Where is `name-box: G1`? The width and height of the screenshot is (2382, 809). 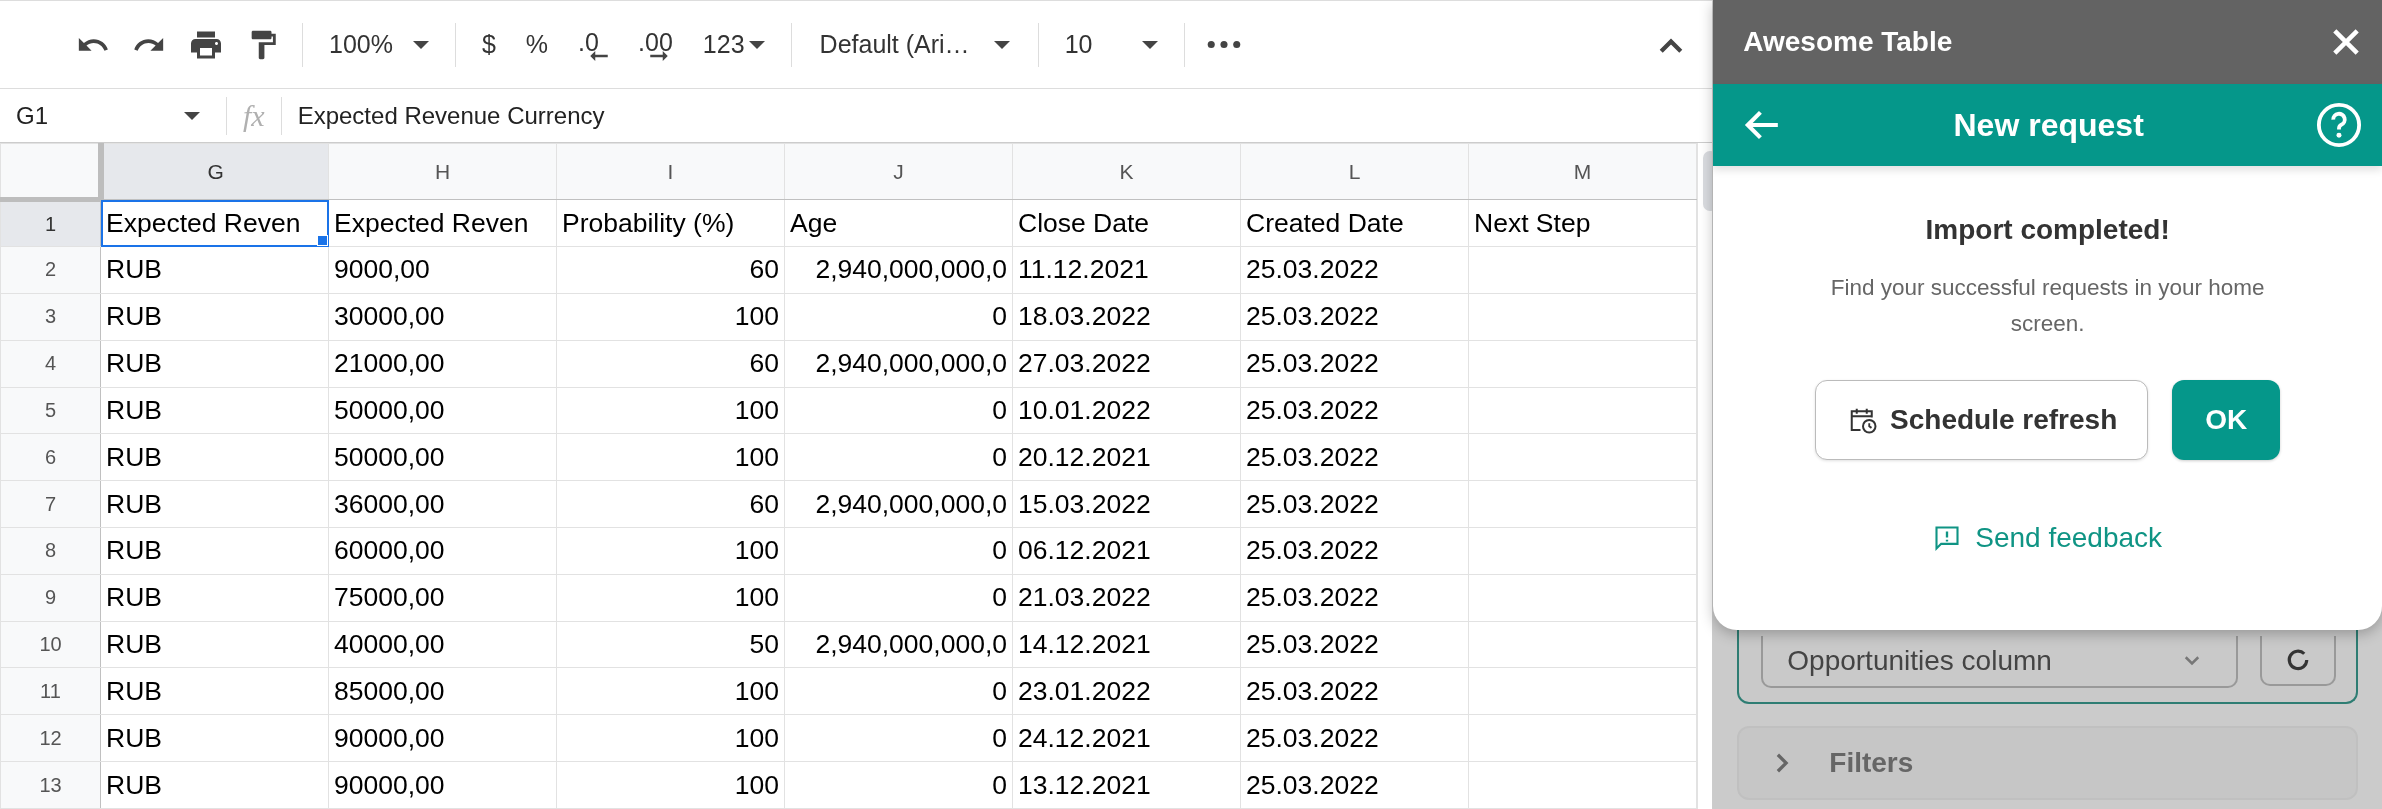 name-box: G1 is located at coordinates (105, 115).